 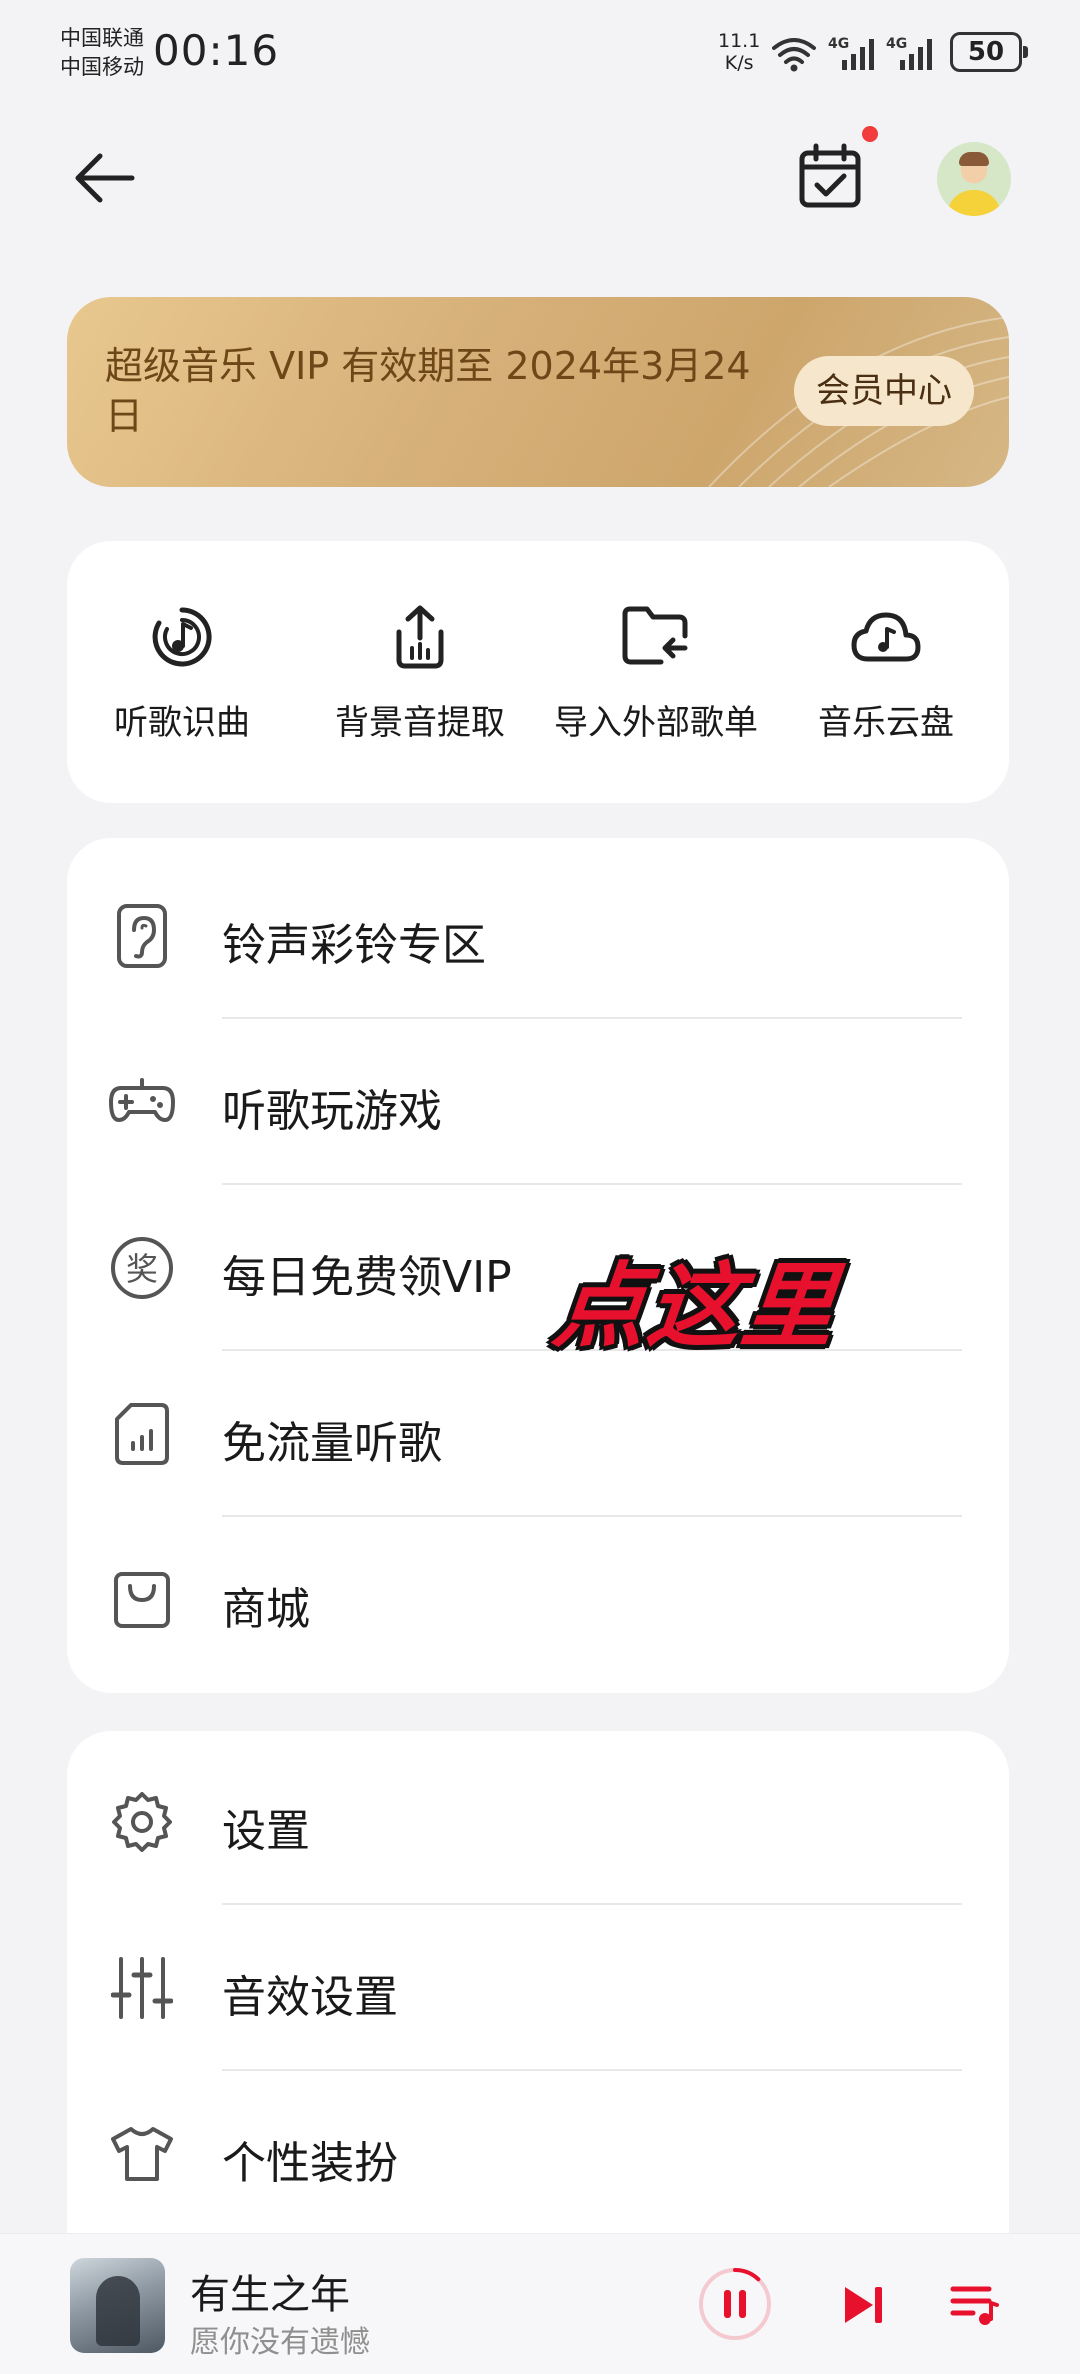 I want to click on menu-item-sound-effects: 音效设置, so click(x=538, y=1988).